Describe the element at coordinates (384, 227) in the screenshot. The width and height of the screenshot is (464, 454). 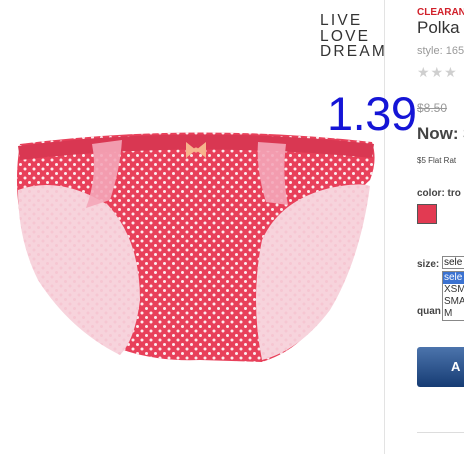
I see `panel-divider` at that location.